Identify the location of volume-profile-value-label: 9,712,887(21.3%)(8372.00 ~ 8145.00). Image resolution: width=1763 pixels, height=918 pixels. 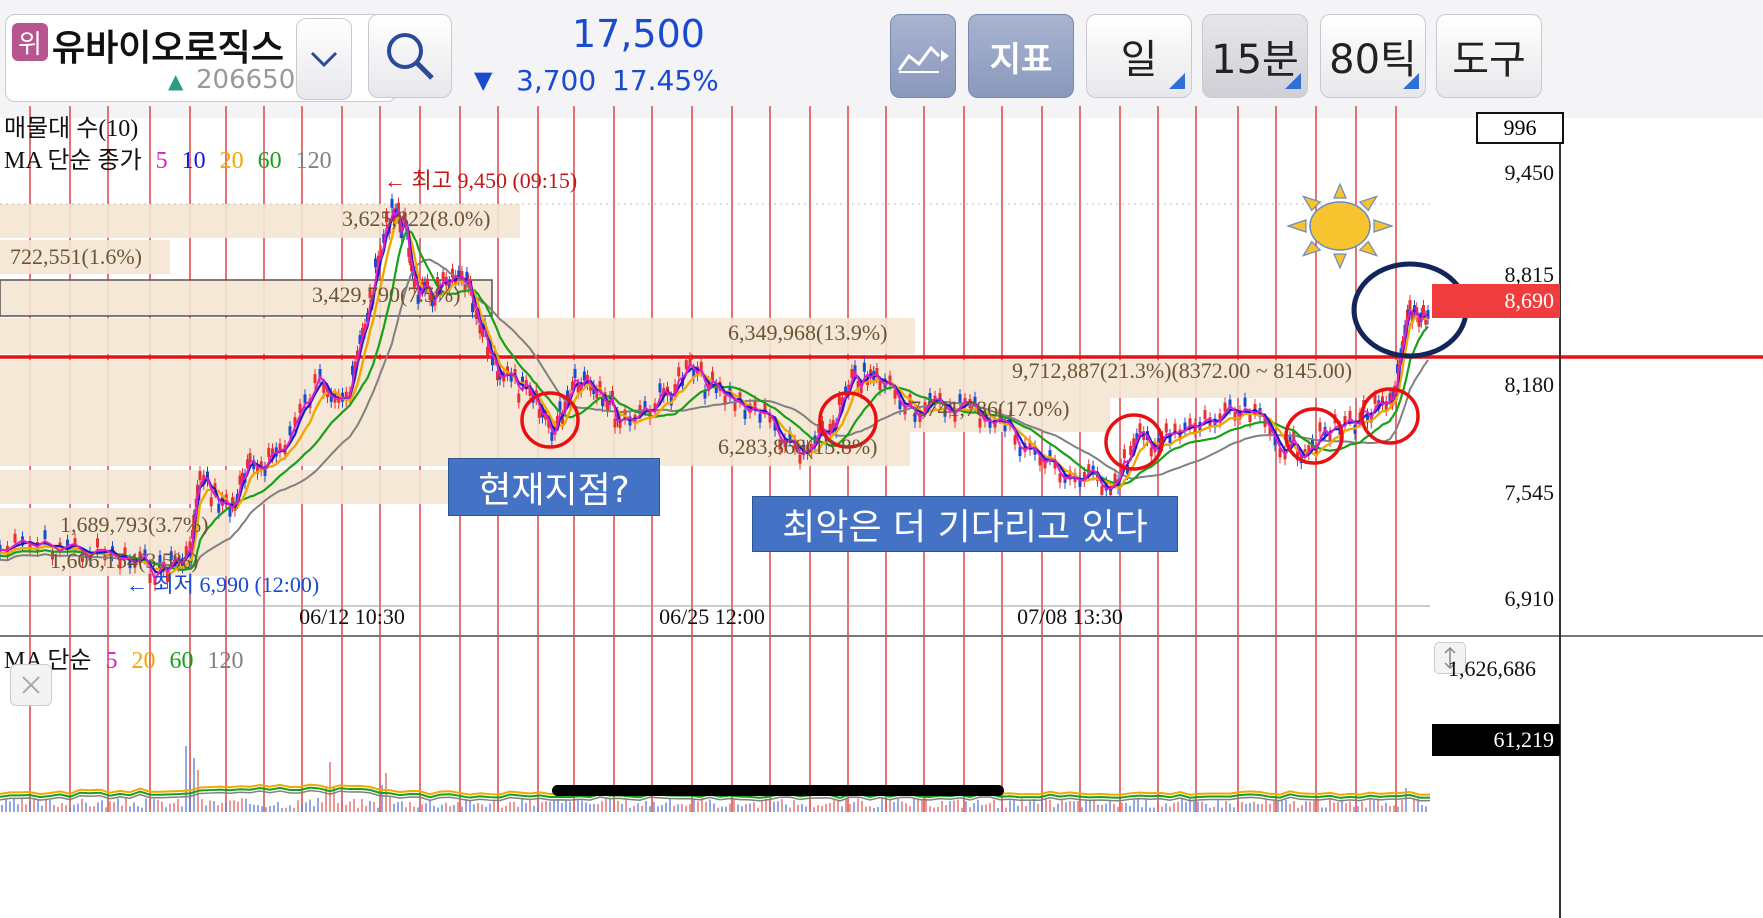
(1182, 370).